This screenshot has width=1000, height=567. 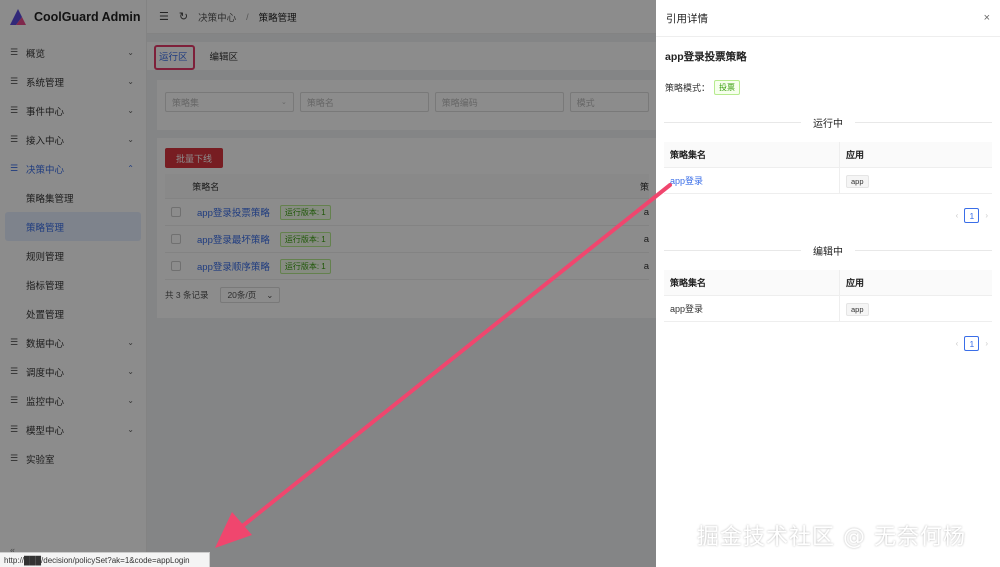 I want to click on policyset-name: app登录, so click(x=752, y=308).